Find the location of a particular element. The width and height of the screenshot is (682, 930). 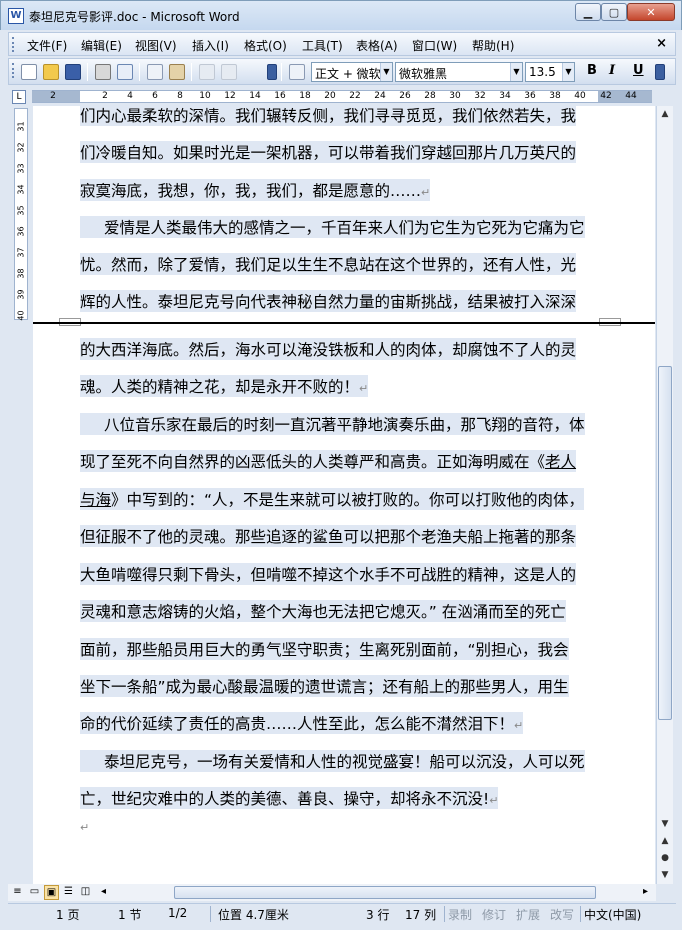

toolbar: 正文 + 微软 ▼ 微软雅黑 ▼ 13.5 ▼ B I U is located at coordinates (342, 71).